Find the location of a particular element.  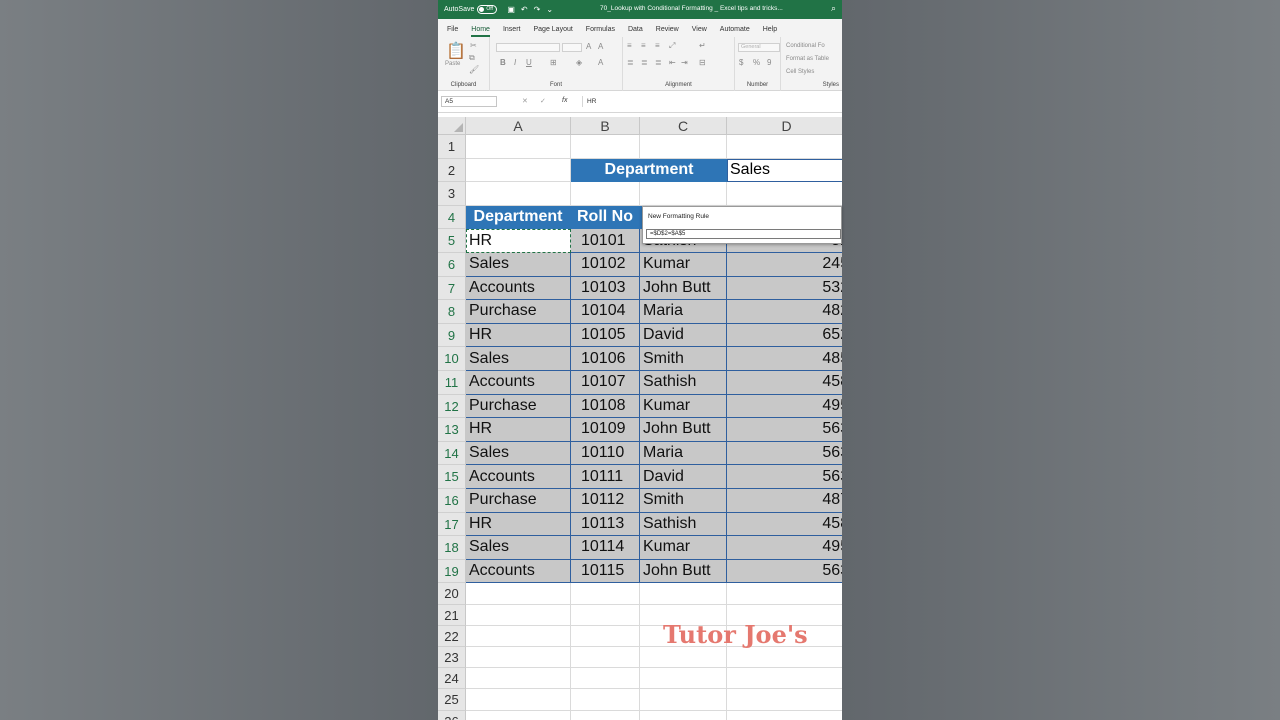

row-header-1: 1 is located at coordinates (452, 147).